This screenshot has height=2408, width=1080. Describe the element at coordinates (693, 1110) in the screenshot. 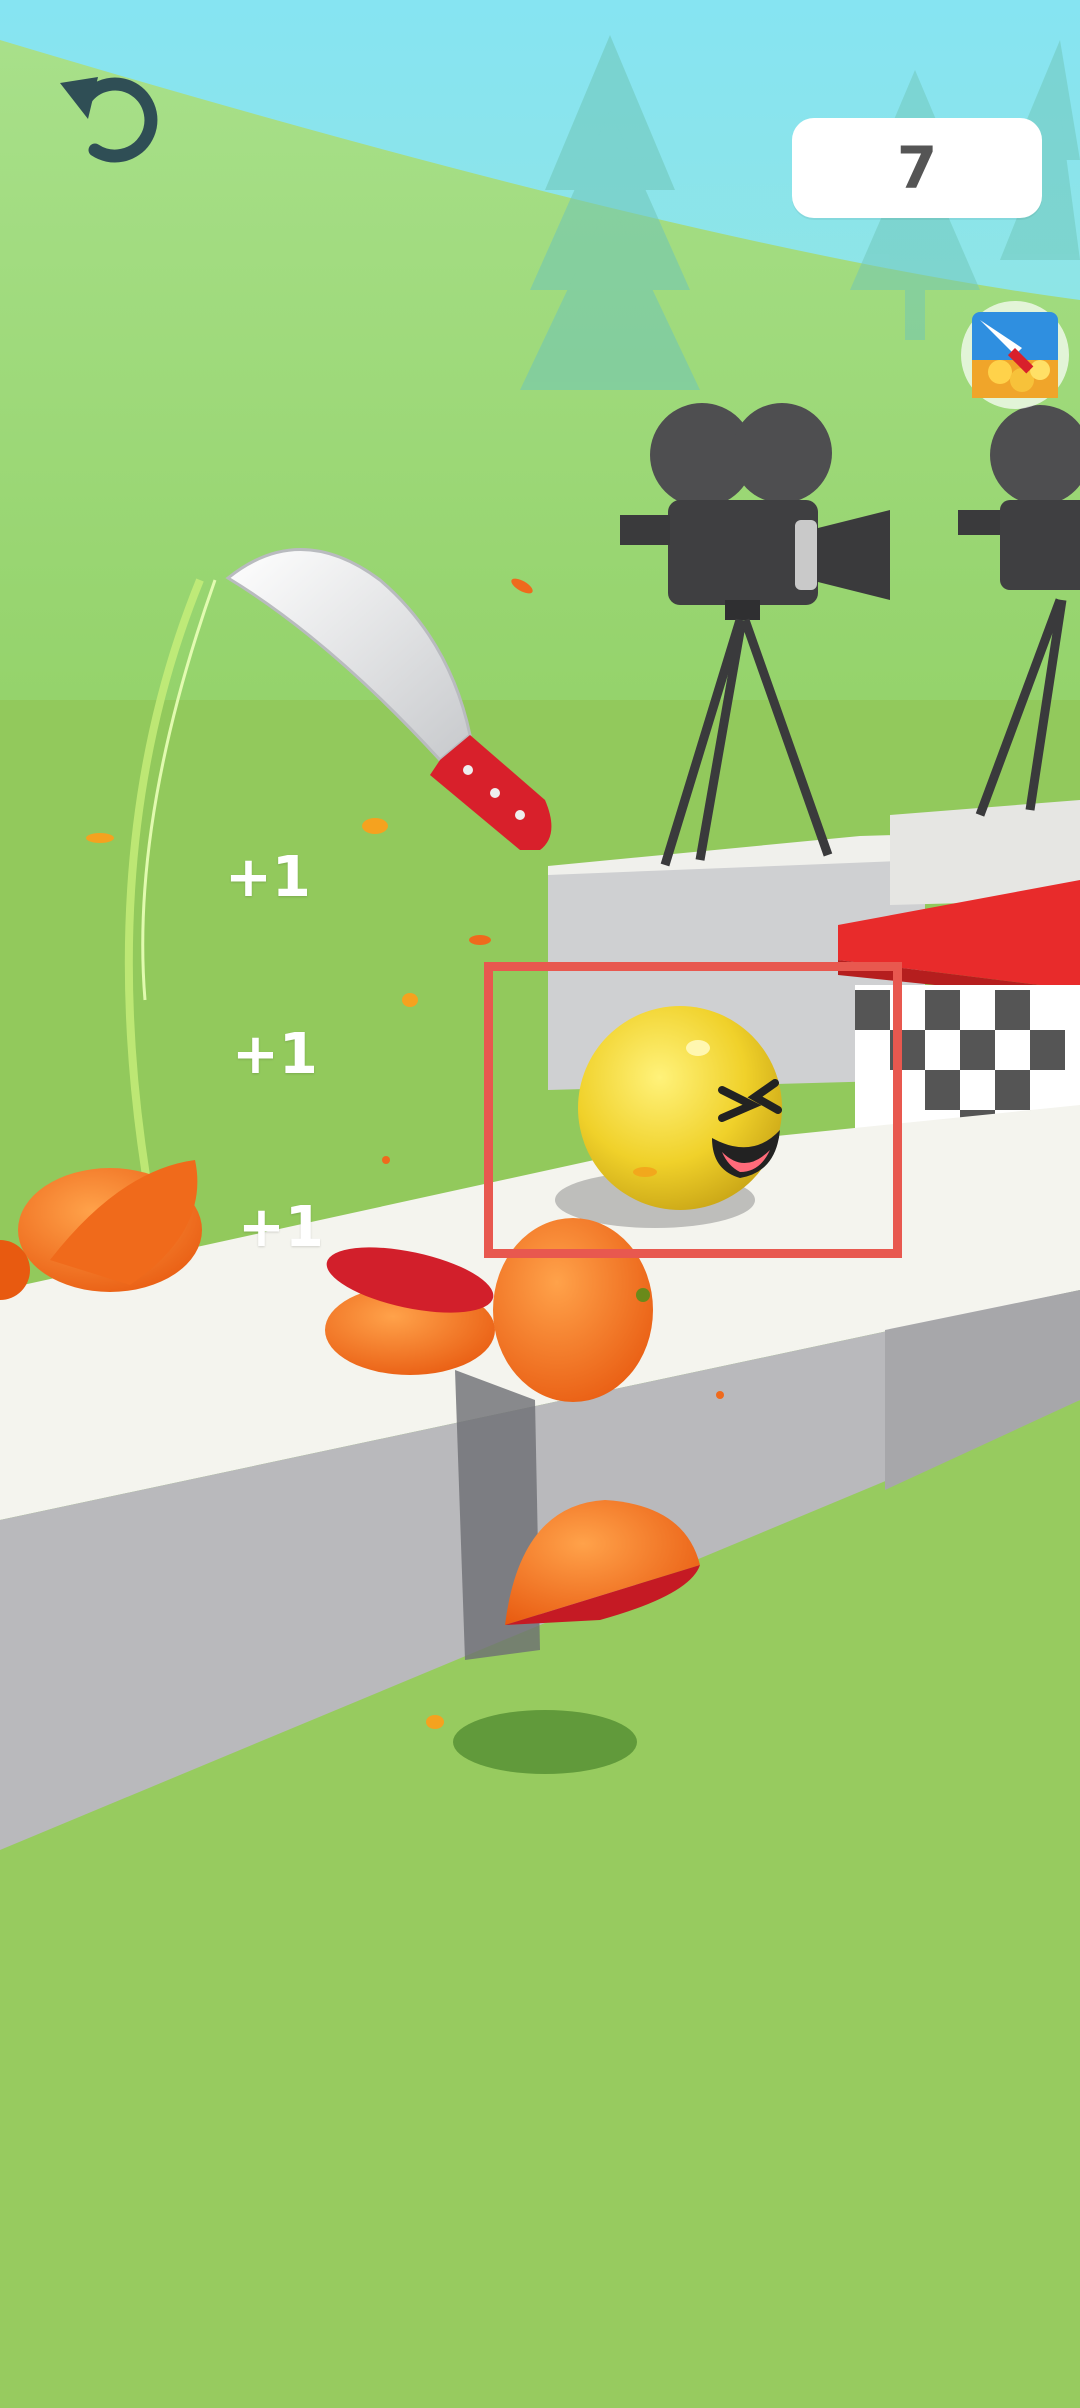

I see `target-highlight-box` at that location.